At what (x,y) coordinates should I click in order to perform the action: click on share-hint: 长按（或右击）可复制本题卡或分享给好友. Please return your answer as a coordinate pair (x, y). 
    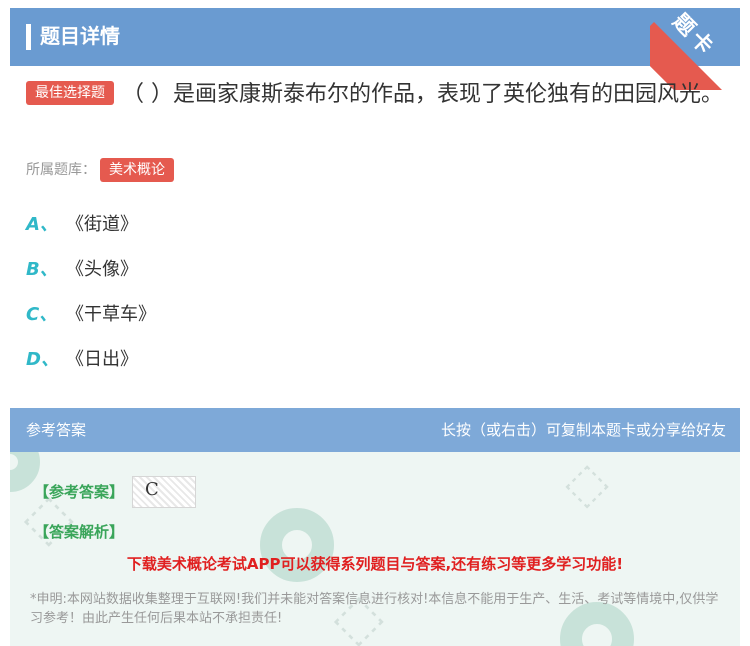
    Looking at the image, I should click on (583, 430).